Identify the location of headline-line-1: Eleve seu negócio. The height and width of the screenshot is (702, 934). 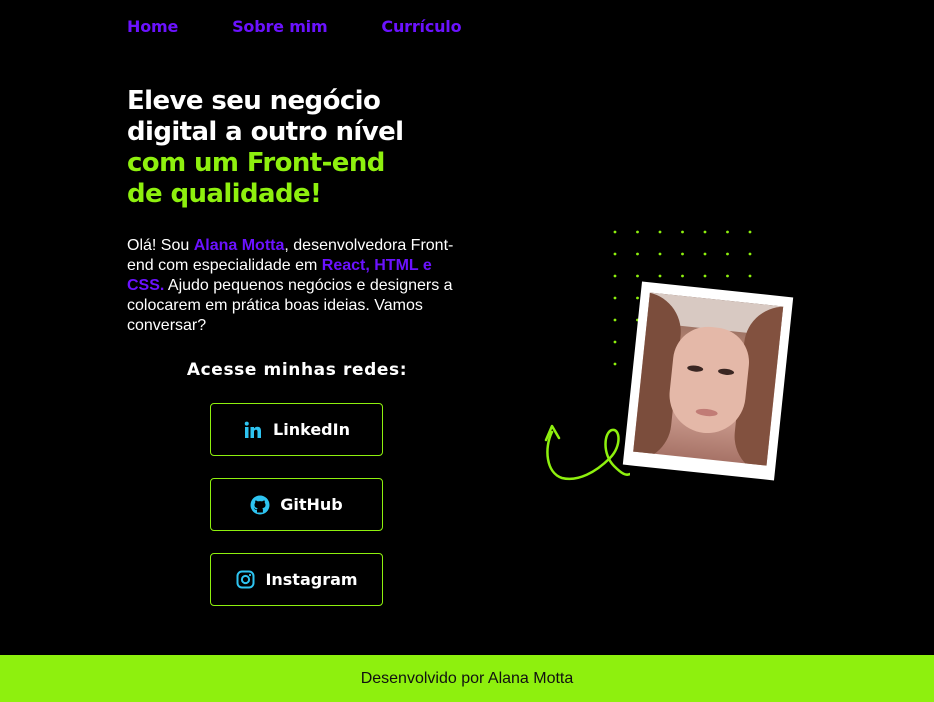
(254, 101).